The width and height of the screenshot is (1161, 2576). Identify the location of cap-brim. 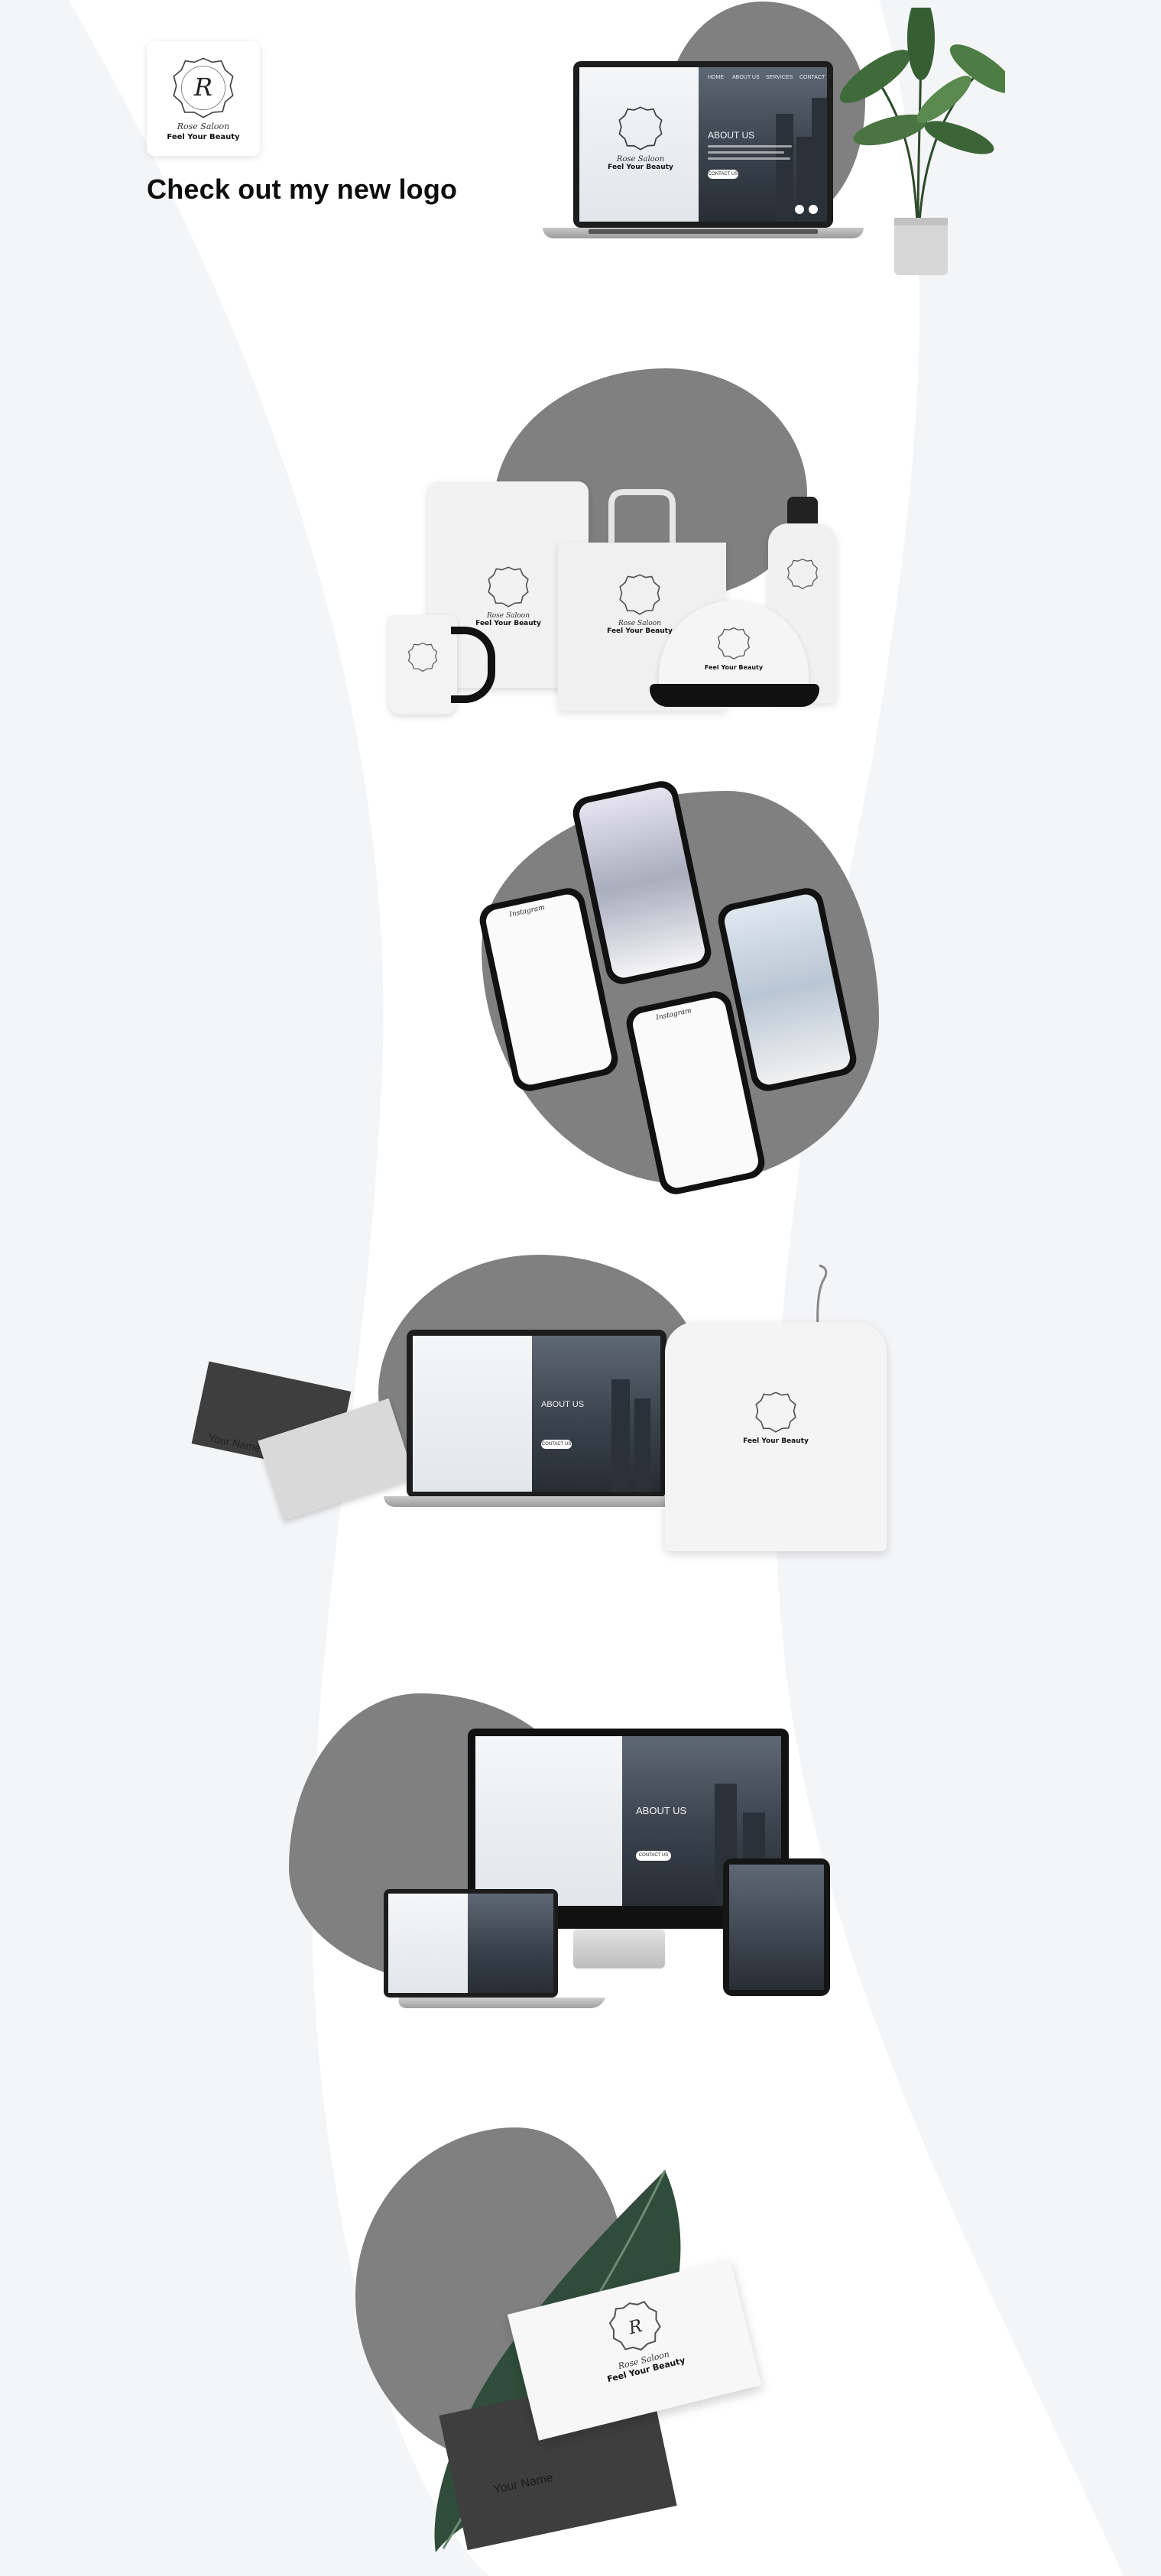
(734, 696).